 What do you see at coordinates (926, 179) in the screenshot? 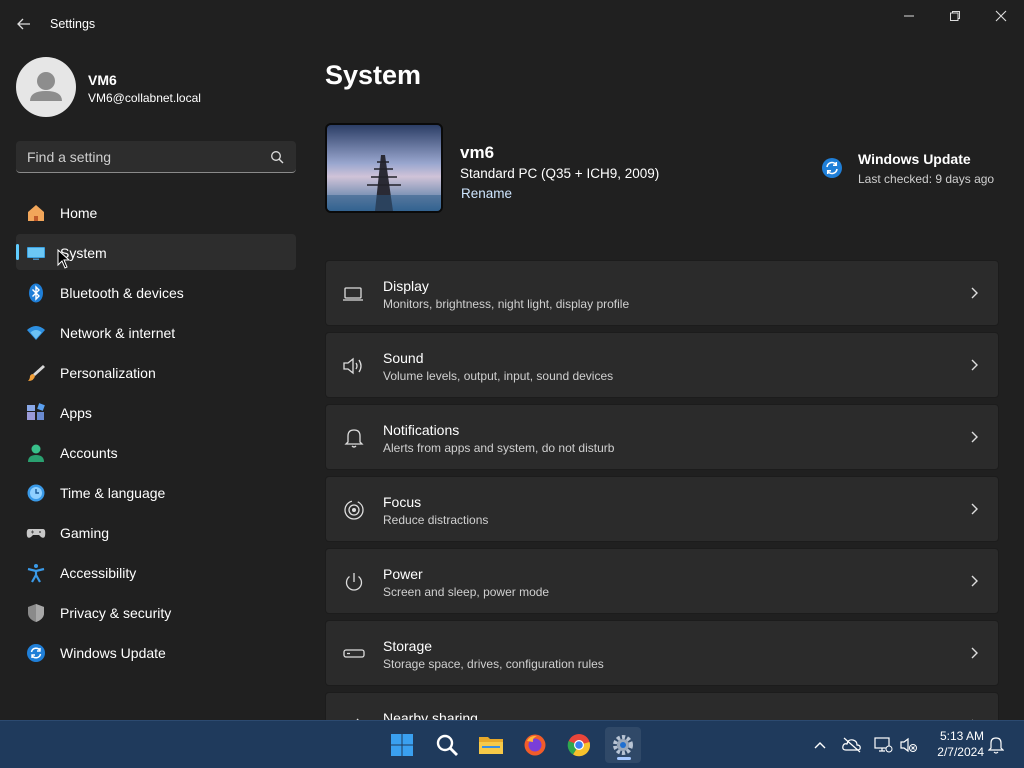
I see `windows-update-status: Last checked: 9 days ago` at bounding box center [926, 179].